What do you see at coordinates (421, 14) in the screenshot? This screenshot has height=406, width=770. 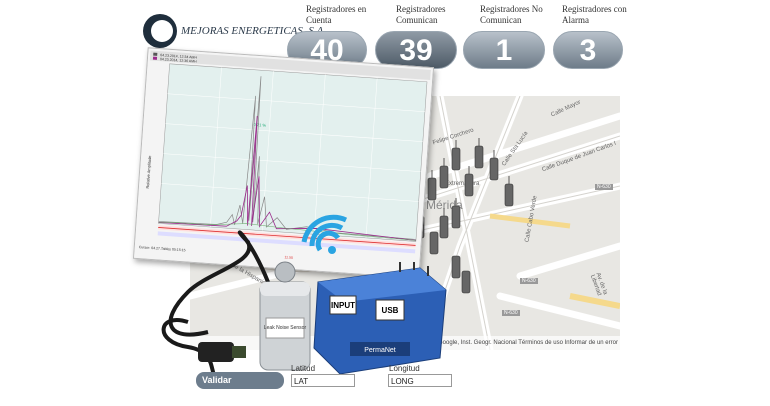 I see `stat-label-comunican: Registradores Comunican` at bounding box center [421, 14].